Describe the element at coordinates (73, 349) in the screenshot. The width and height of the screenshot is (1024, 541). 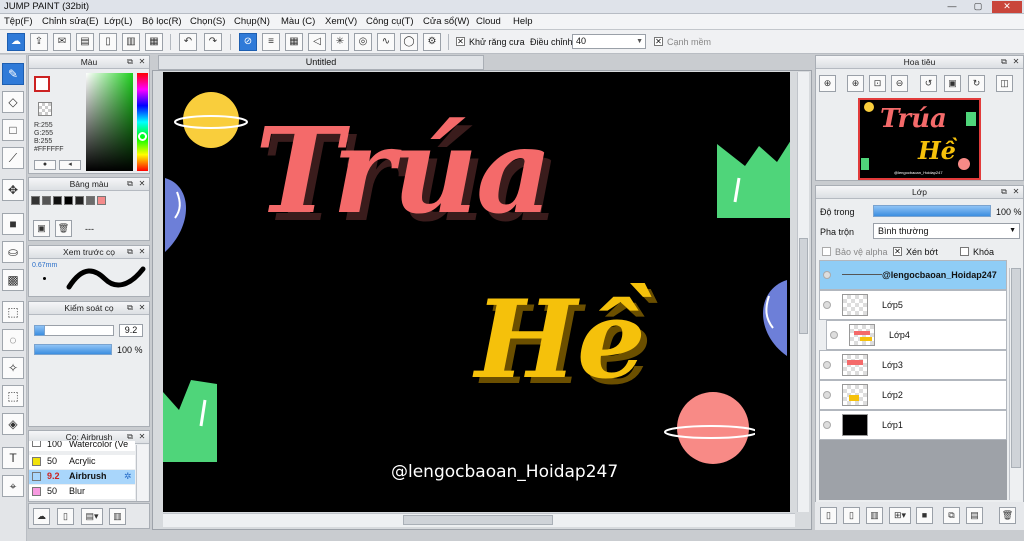
I see `brush-opacity-slider` at that location.